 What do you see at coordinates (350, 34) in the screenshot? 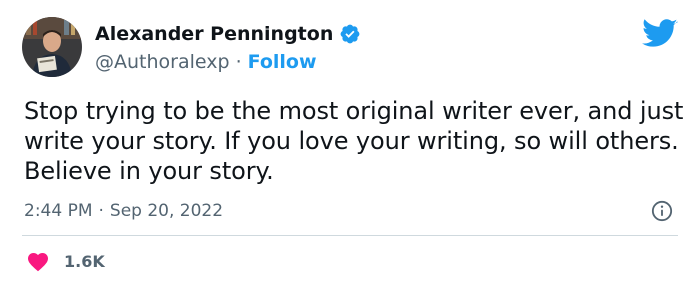
I see `verified-badge-icon` at bounding box center [350, 34].